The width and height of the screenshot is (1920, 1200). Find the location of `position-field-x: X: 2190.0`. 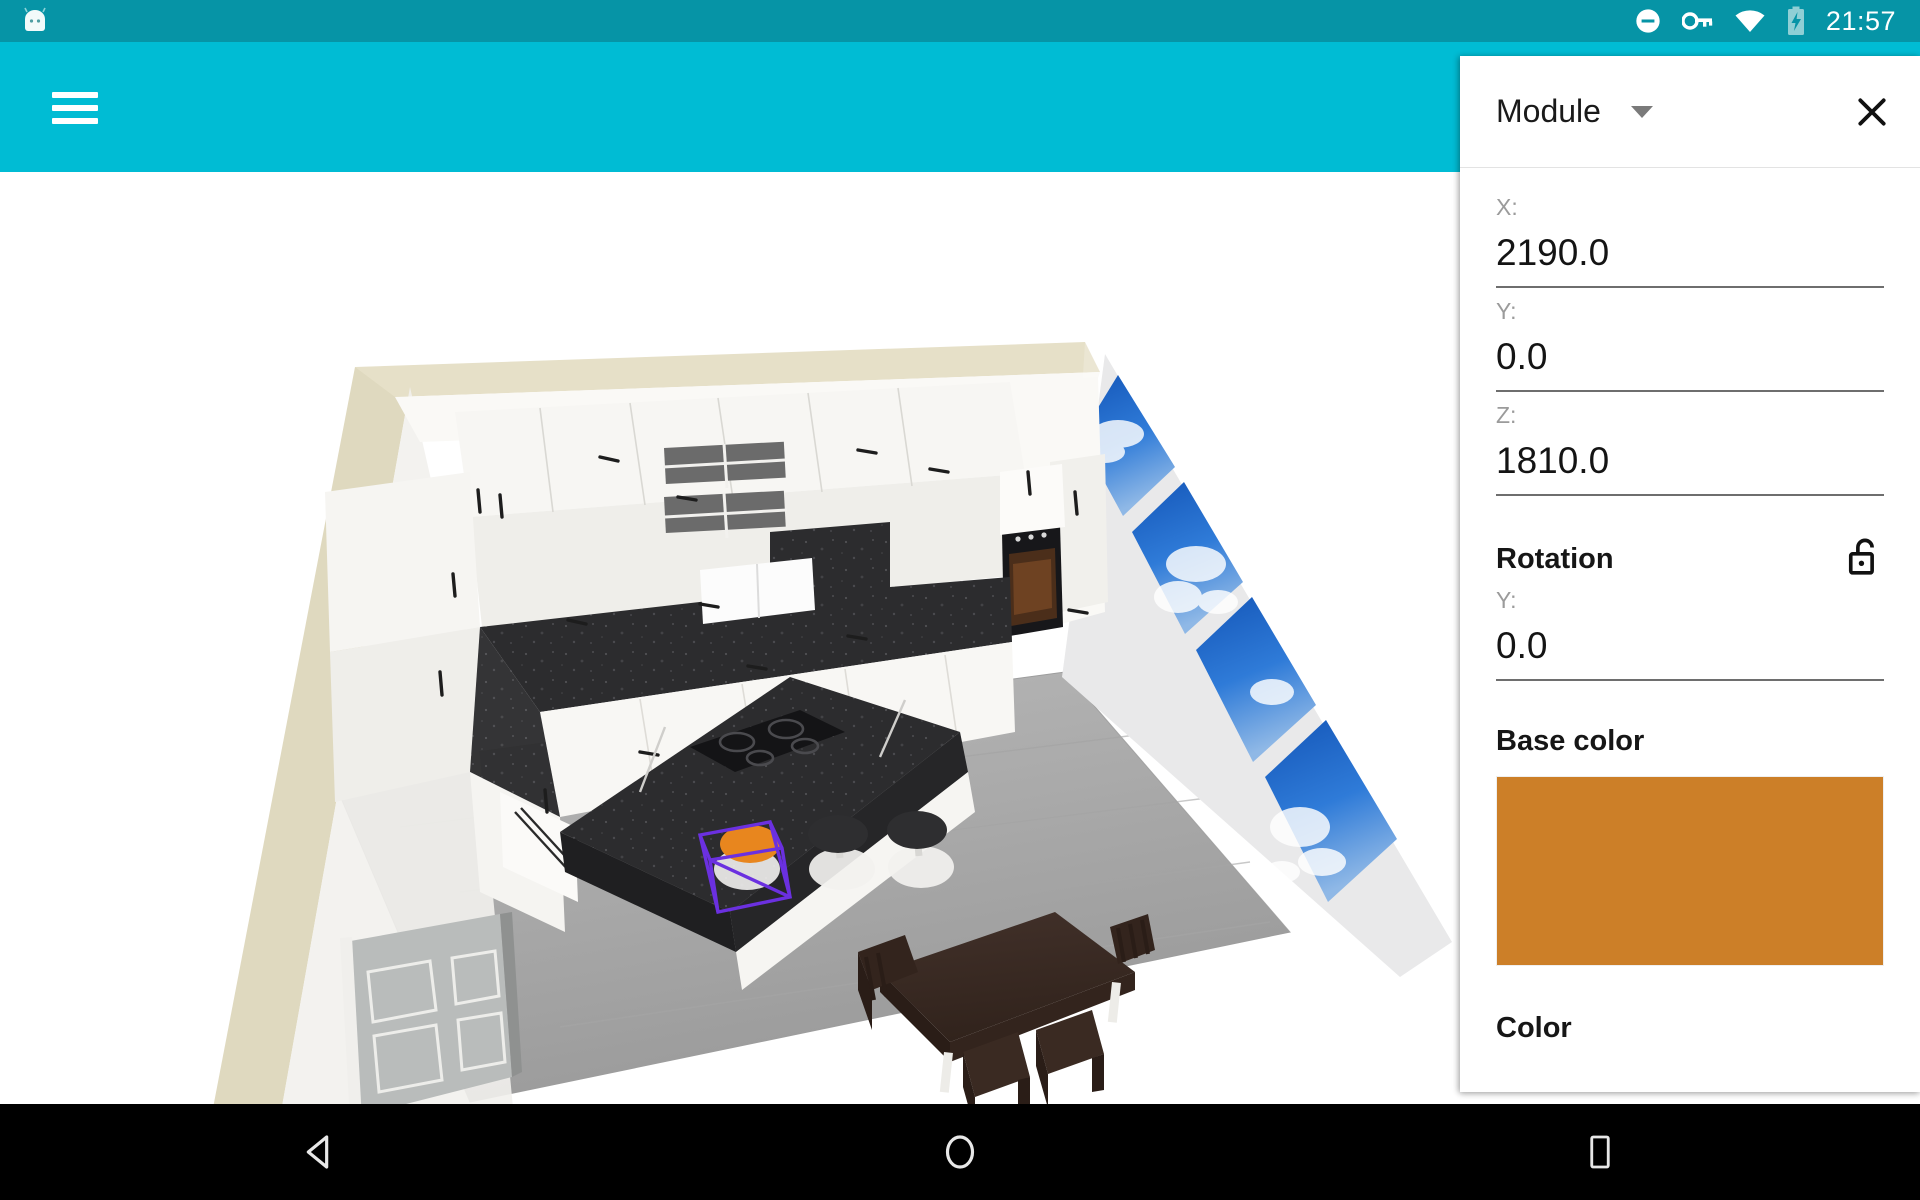

position-field-x: X: 2190.0 is located at coordinates (1690, 239).